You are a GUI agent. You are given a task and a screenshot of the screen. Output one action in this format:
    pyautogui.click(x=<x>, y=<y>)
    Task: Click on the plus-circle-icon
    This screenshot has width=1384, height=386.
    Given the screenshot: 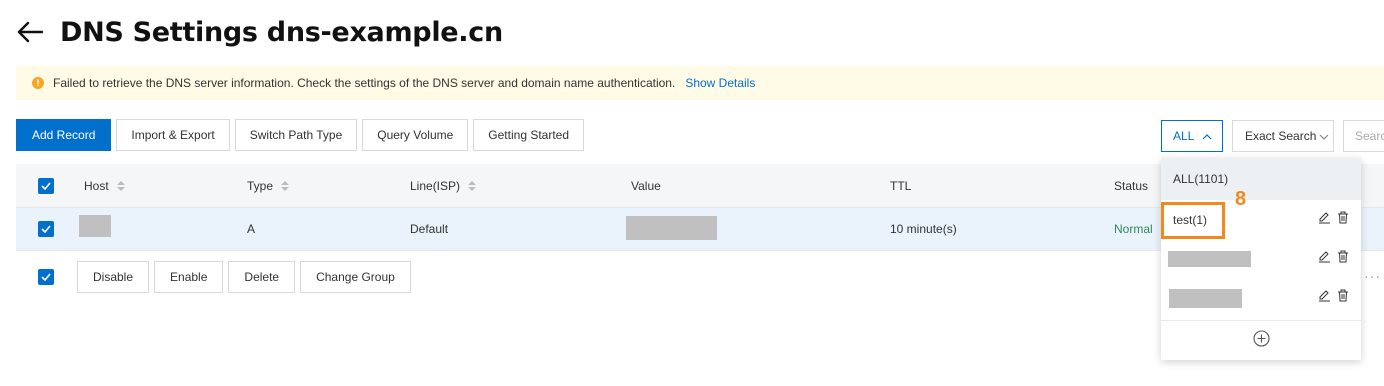 What is the action you would take?
    pyautogui.click(x=1261, y=340)
    